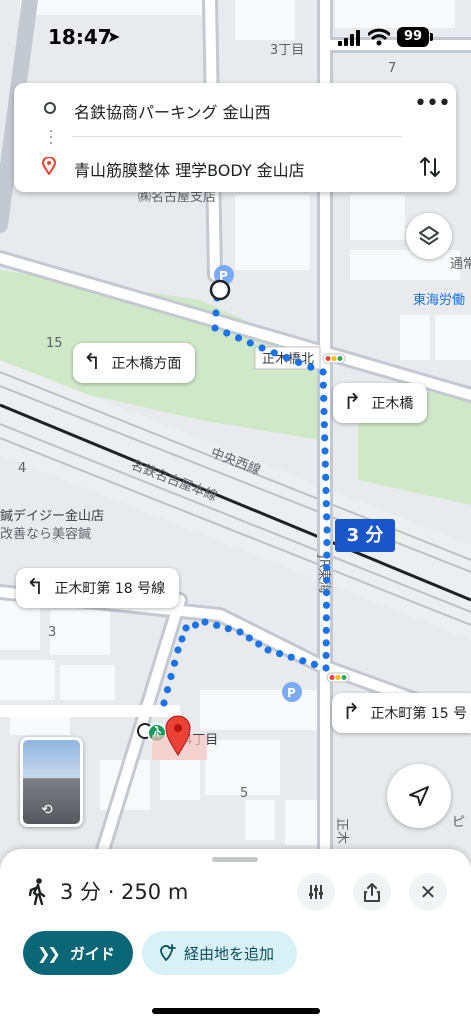  I want to click on origin-circle-icon, so click(50, 108).